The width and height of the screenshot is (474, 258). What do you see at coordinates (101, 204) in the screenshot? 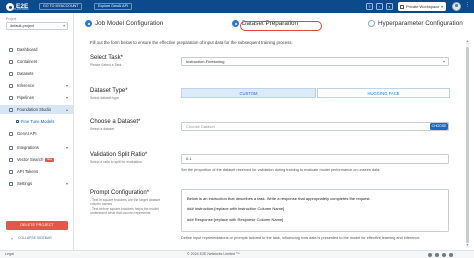
I see `prompt-note: column names` at bounding box center [101, 204].